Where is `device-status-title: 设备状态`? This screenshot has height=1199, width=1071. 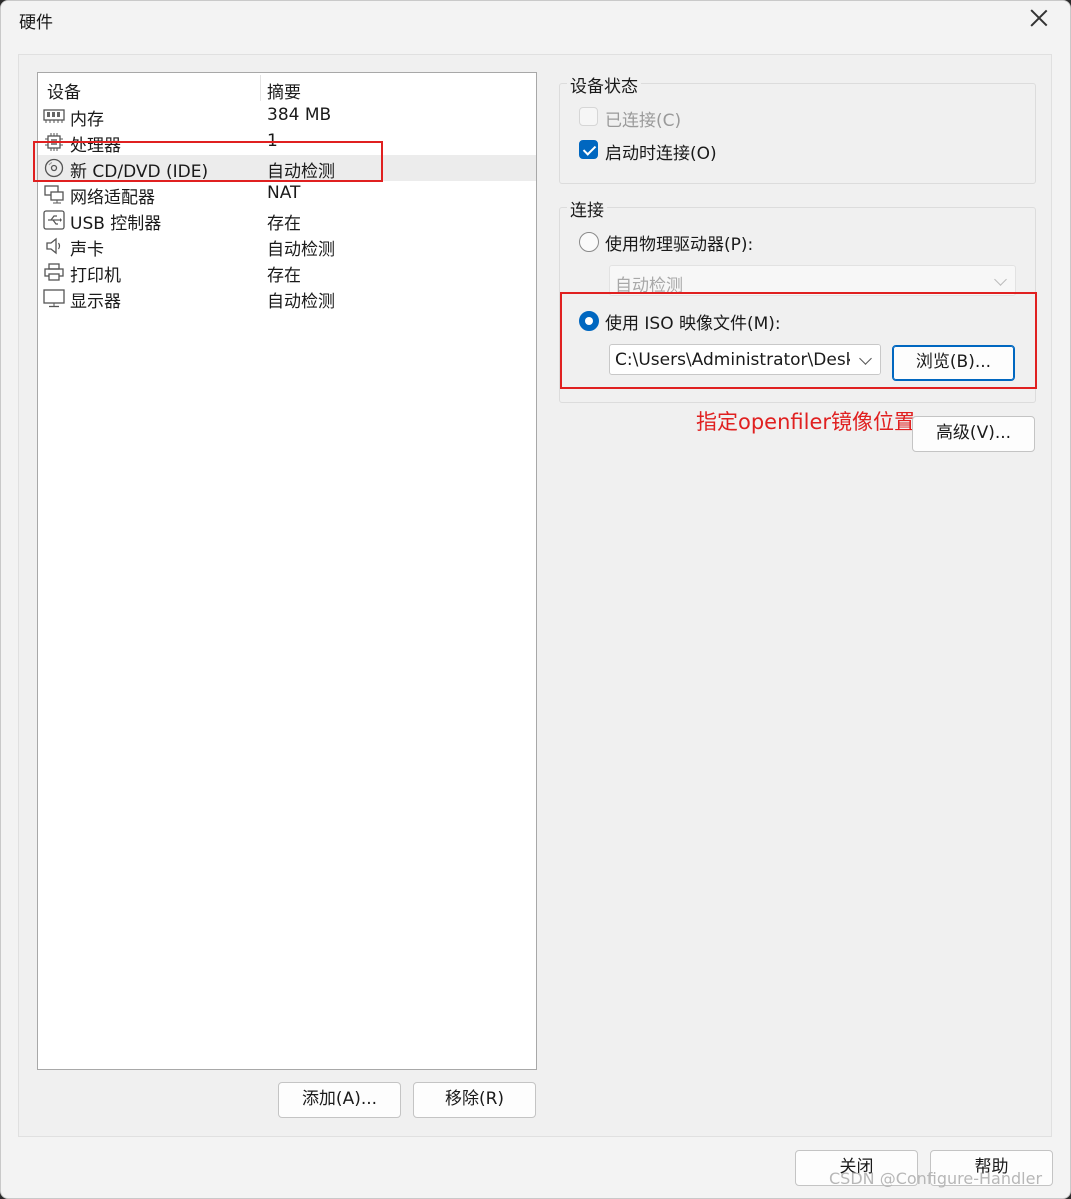 device-status-title: 设备状态 is located at coordinates (604, 84).